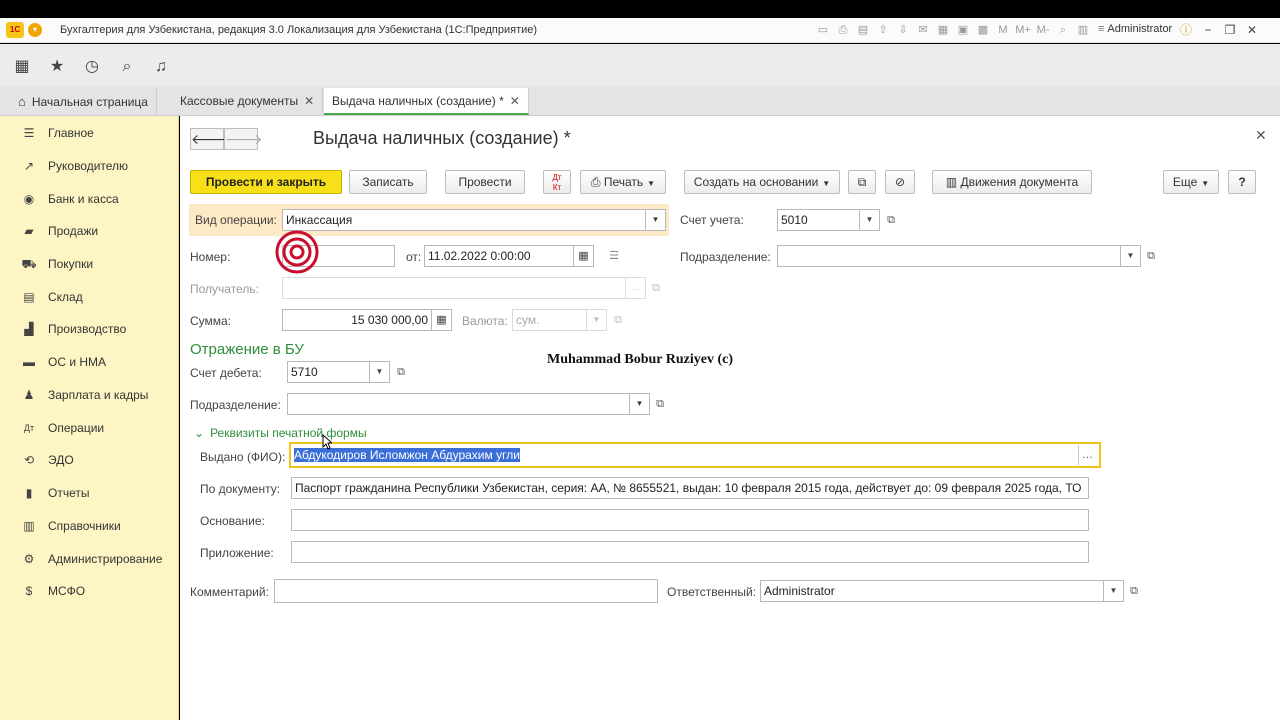  Describe the element at coordinates (1135, 29) in the screenshot. I see `current-user: ≡ Administrator` at that location.